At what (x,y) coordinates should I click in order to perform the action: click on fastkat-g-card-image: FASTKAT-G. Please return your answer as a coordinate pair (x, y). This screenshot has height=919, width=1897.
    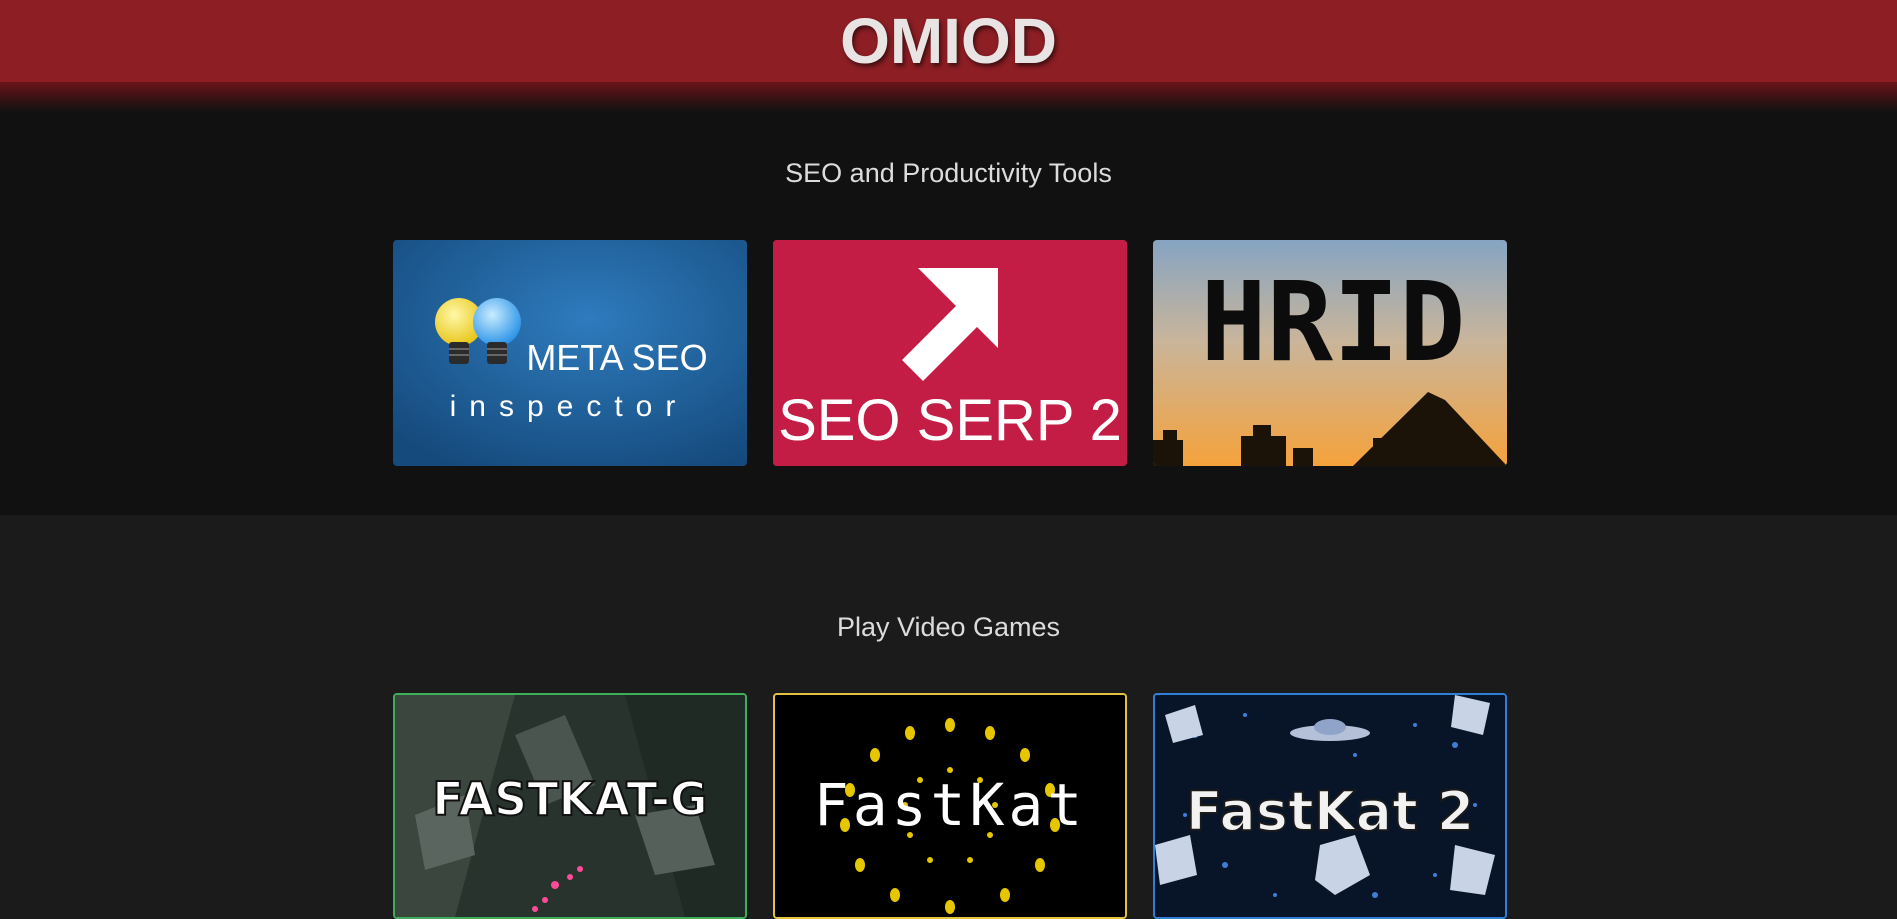
    Looking at the image, I should click on (570, 806).